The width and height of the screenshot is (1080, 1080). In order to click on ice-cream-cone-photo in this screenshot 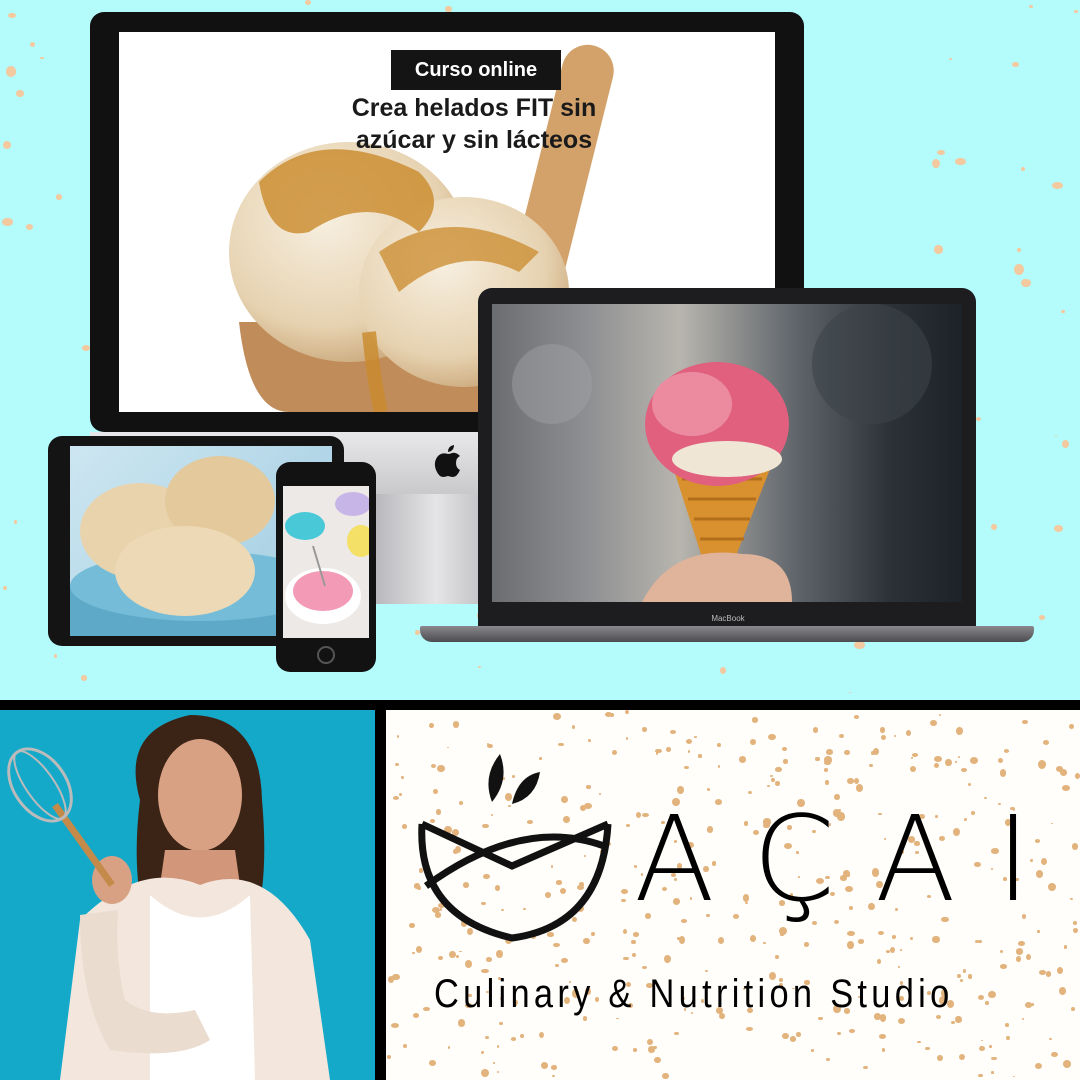, I will do `click(722, 453)`.